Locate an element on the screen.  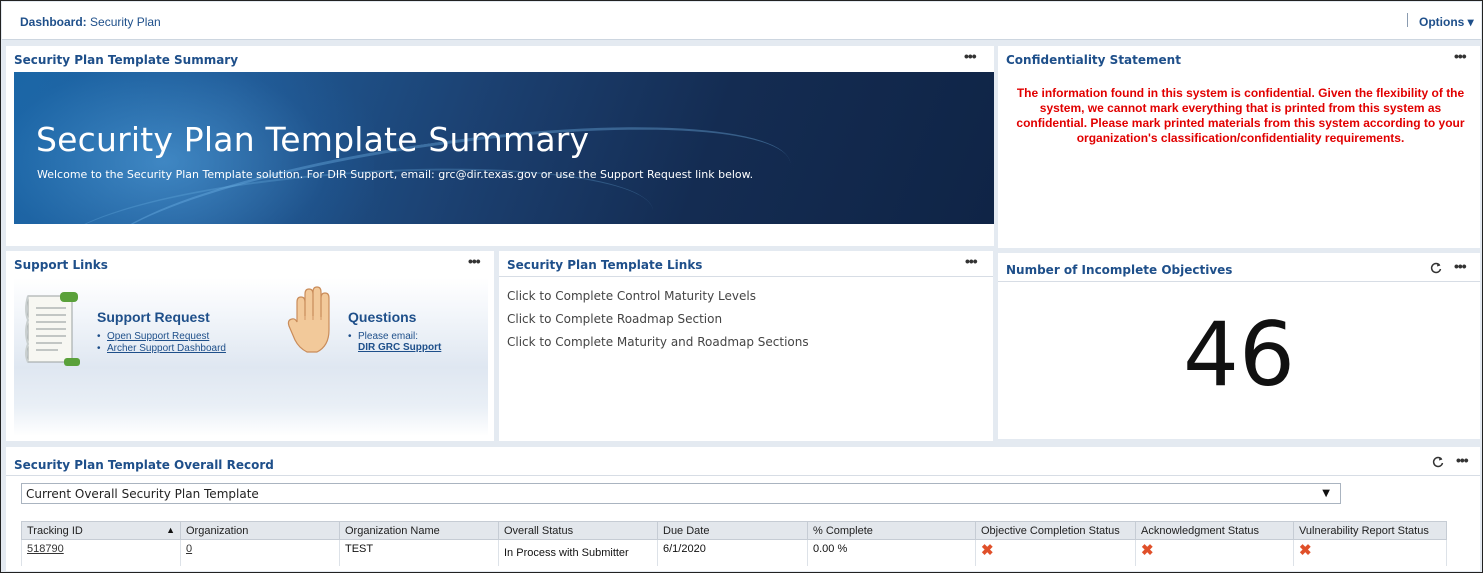
column-label: Tracking ID is located at coordinates (55, 530).